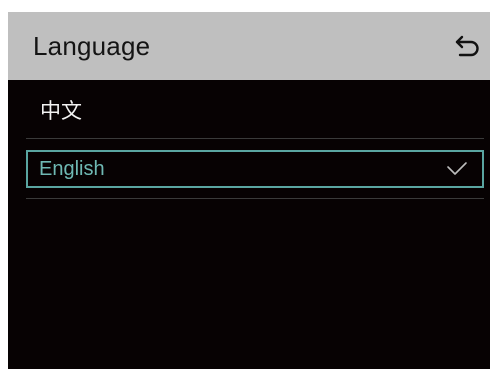 The image size is (490, 369). What do you see at coordinates (92, 46) in the screenshot?
I see `page-title: Language` at bounding box center [92, 46].